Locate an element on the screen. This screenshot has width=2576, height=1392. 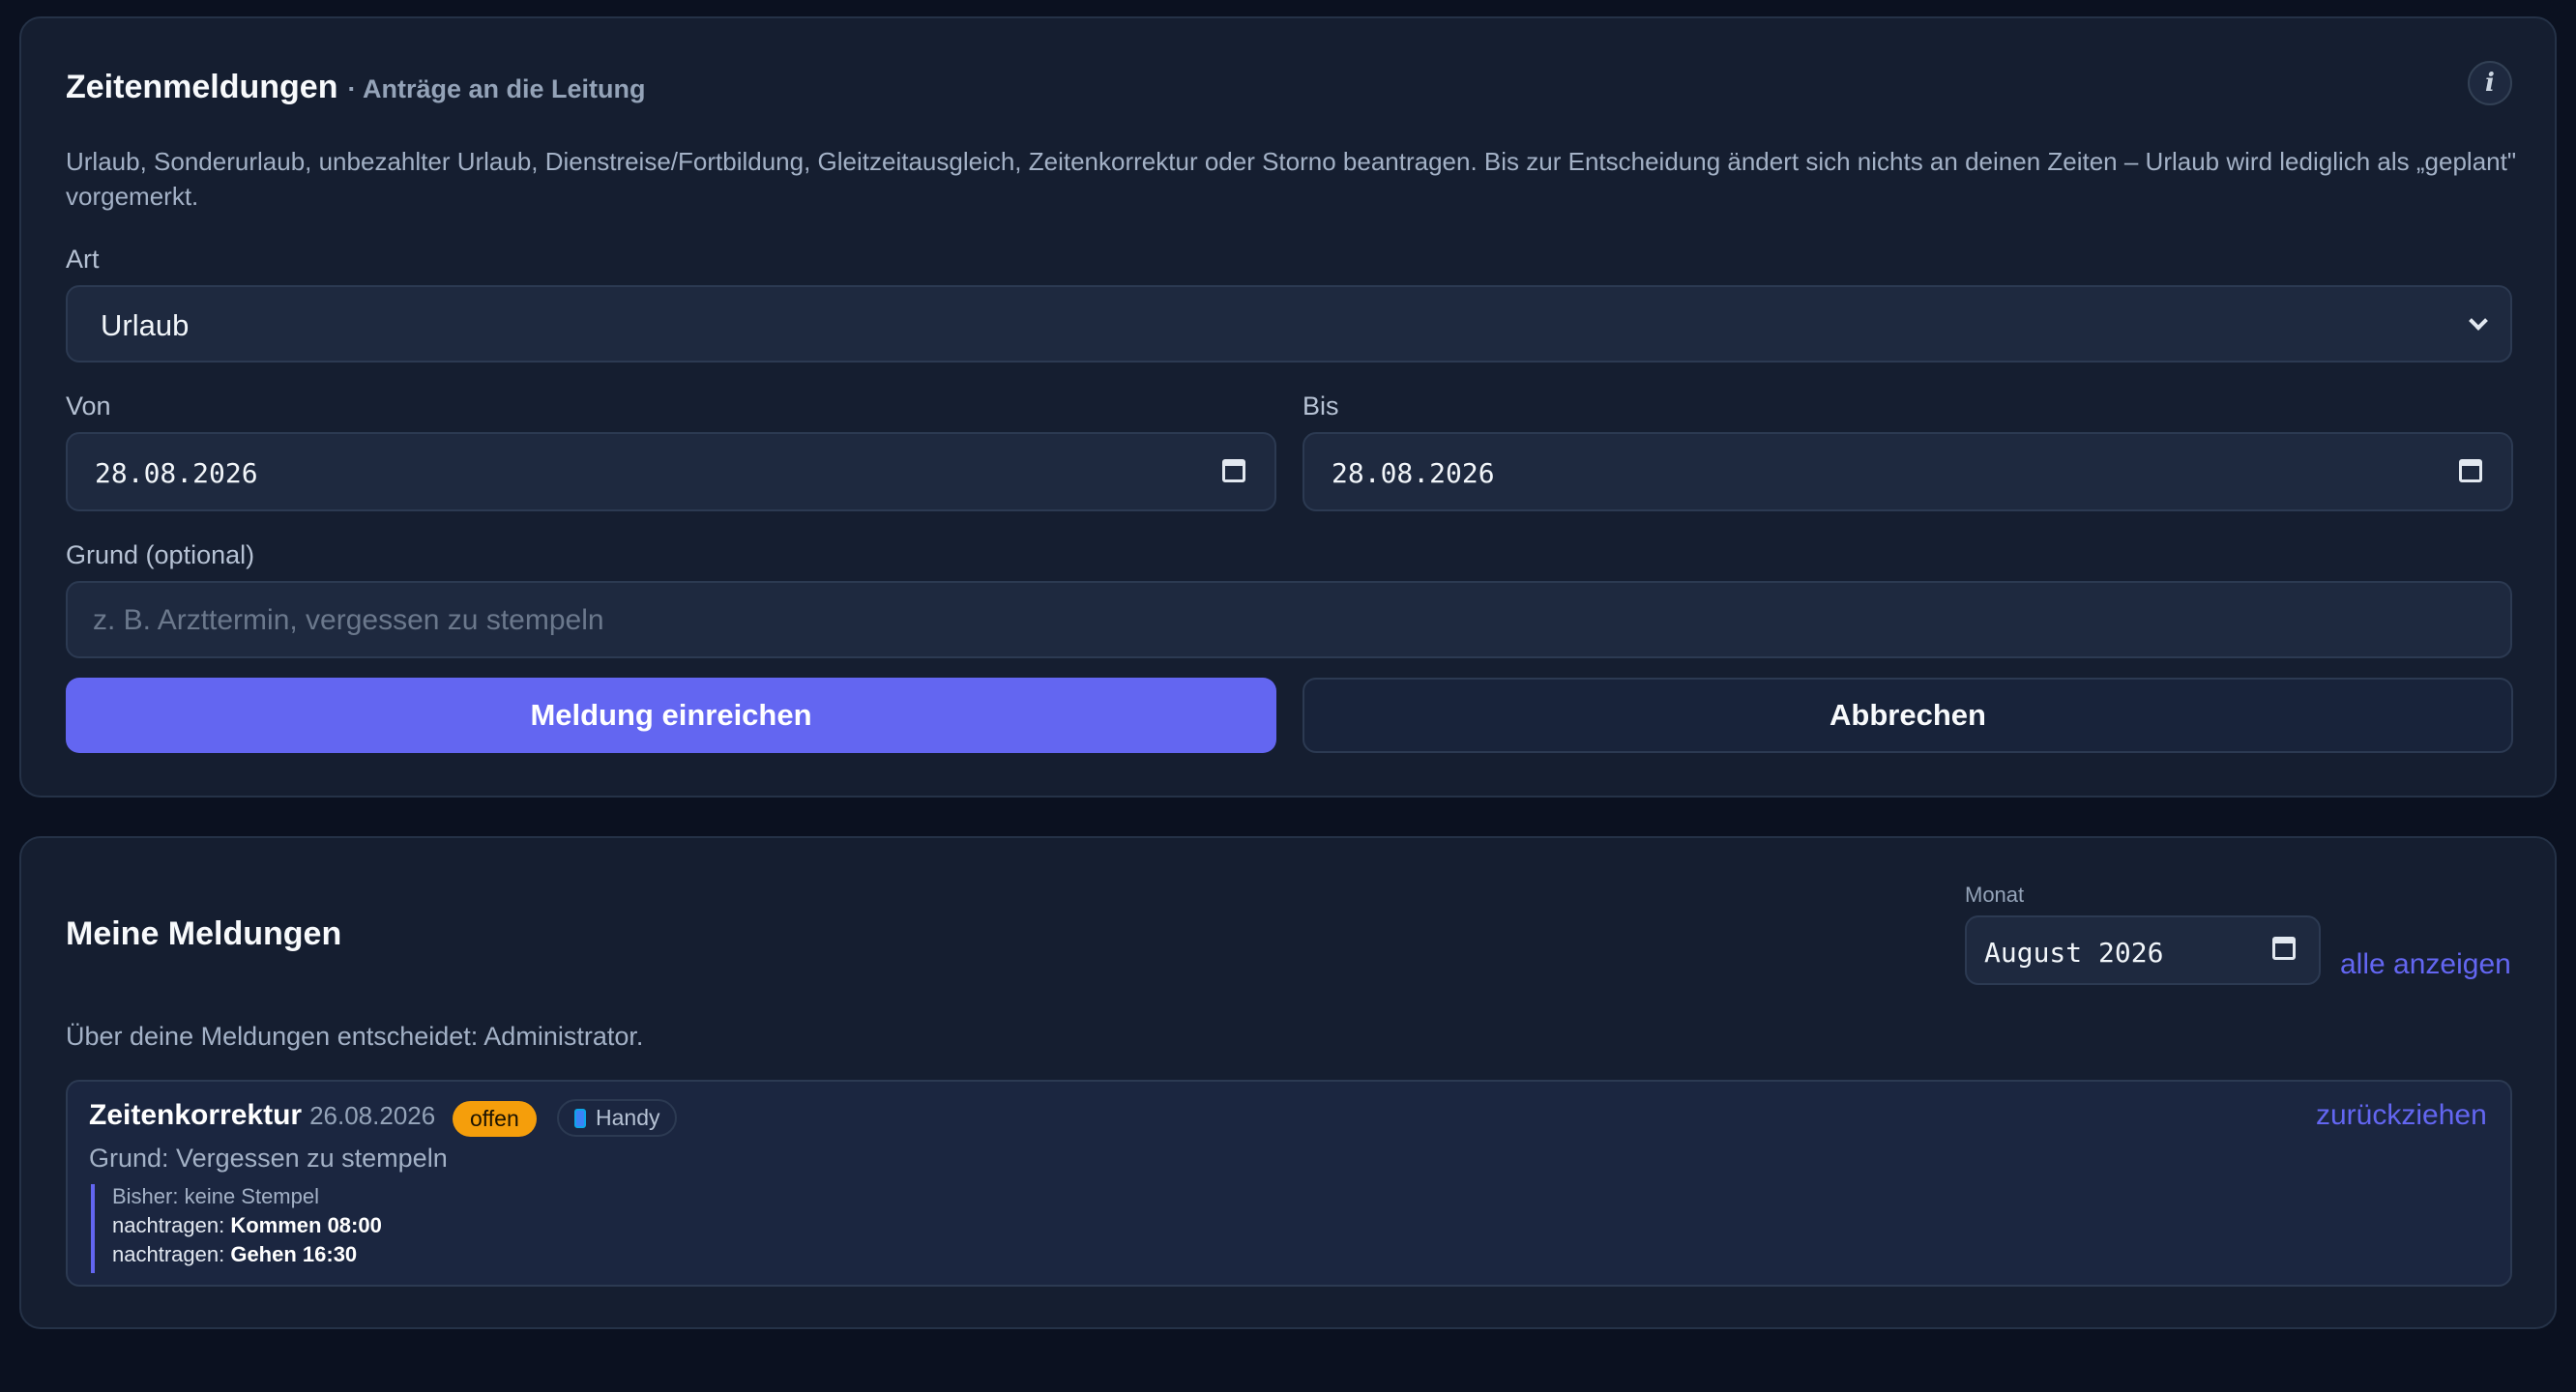
to-date-value: 28.08.2026 is located at coordinates (1413, 473).